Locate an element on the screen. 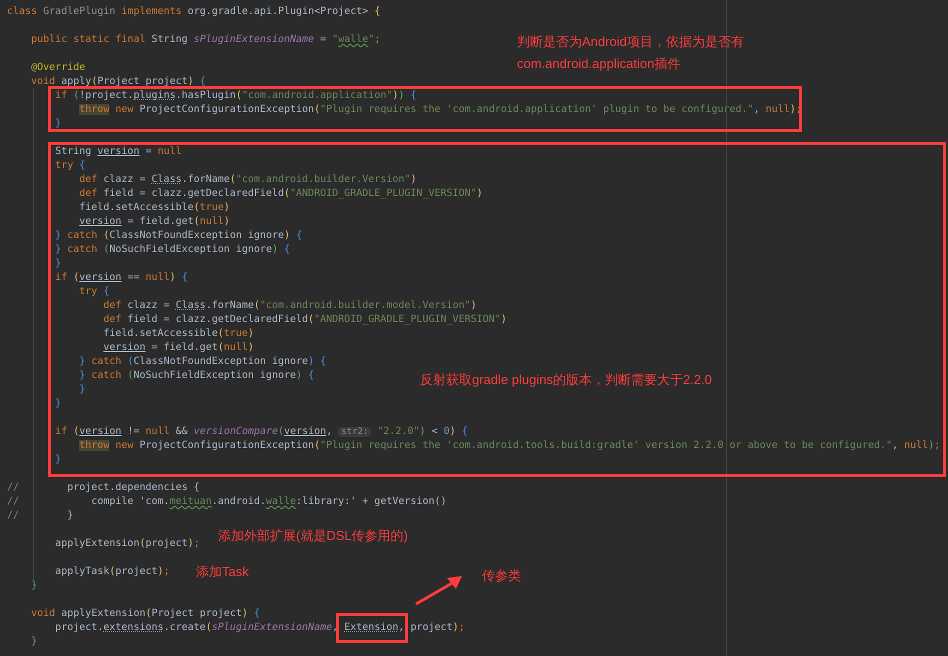 The width and height of the screenshot is (948, 656). code-line: // project.dependencies { is located at coordinates (103, 488).